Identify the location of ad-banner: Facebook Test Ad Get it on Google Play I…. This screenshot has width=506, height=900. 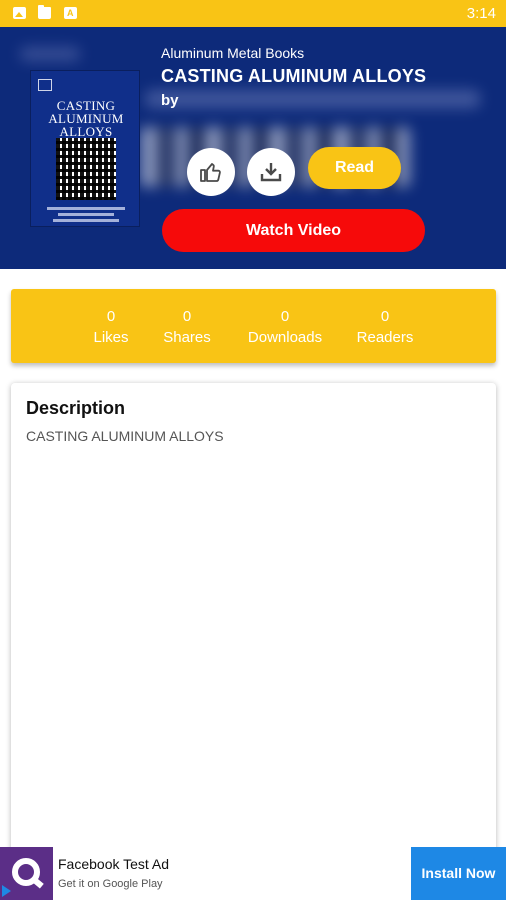
(253, 873).